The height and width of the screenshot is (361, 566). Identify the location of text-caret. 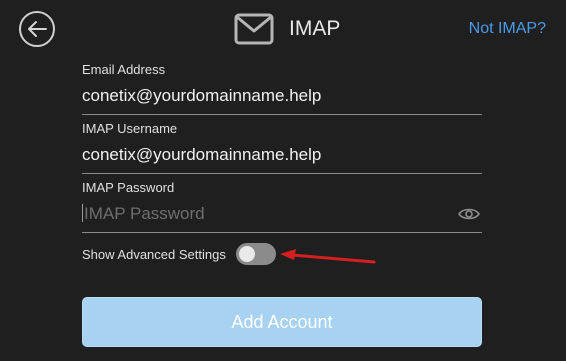
(82, 213).